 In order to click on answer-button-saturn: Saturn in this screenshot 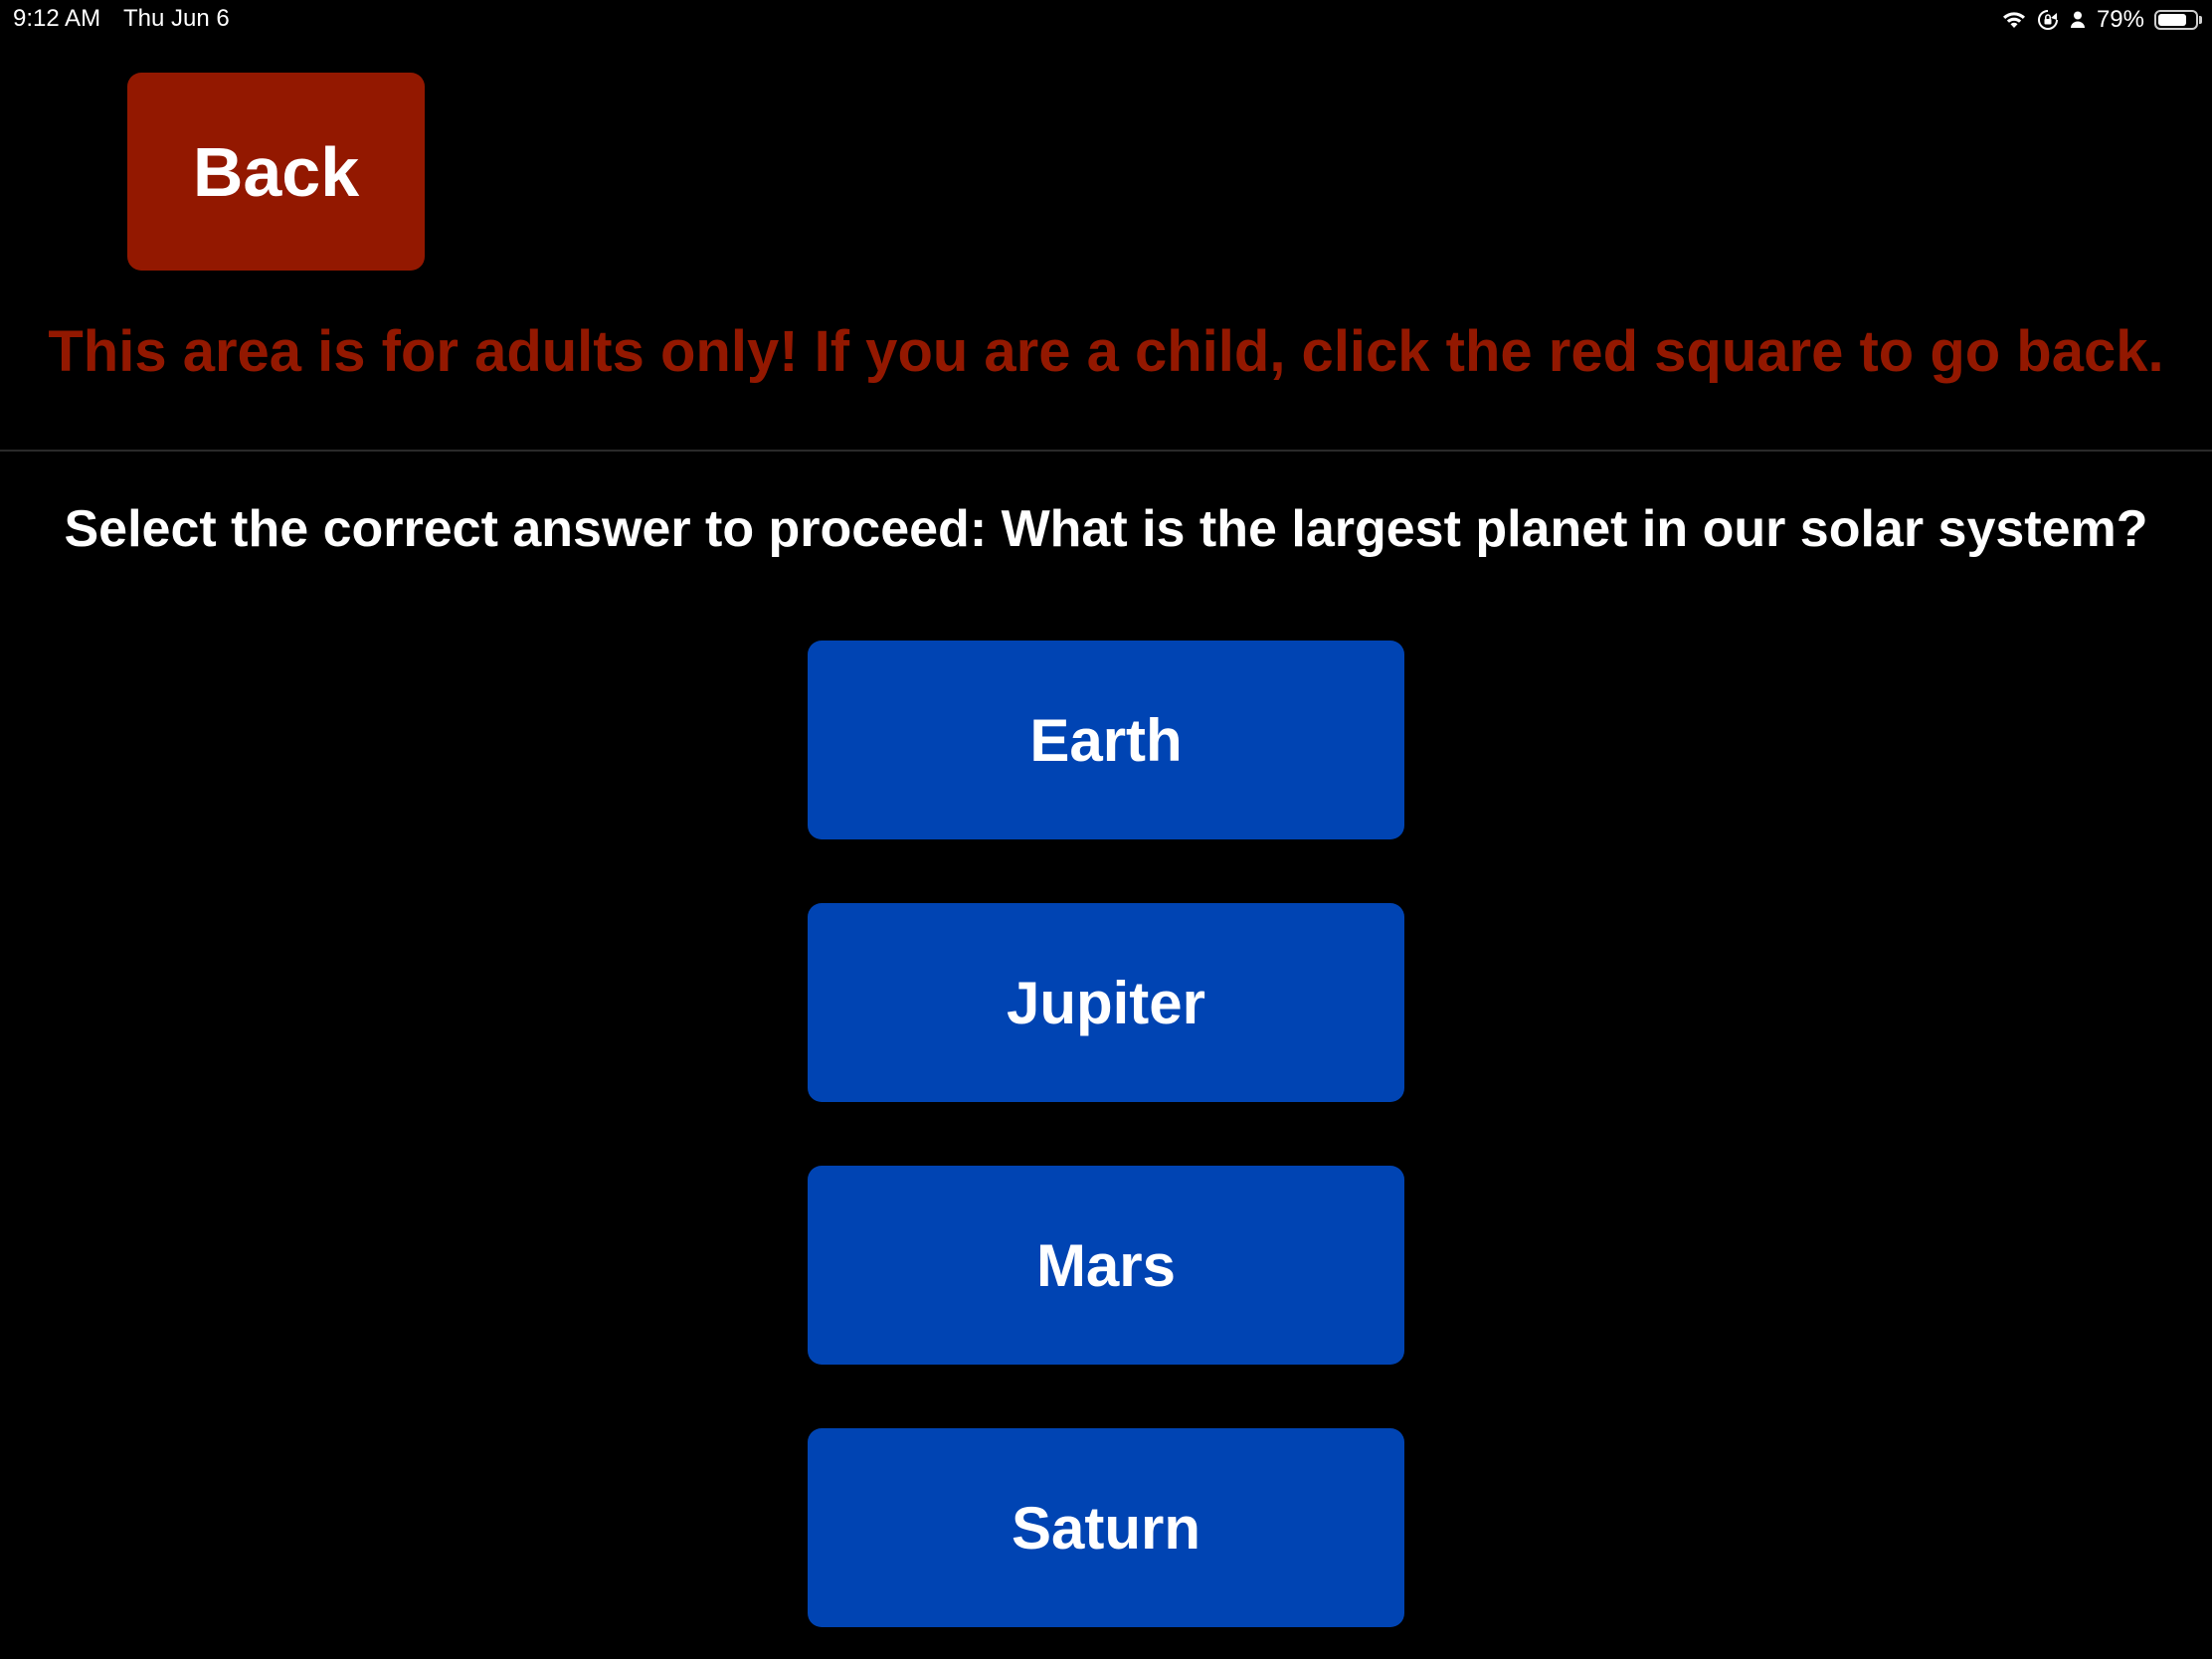, I will do `click(1106, 1527)`.